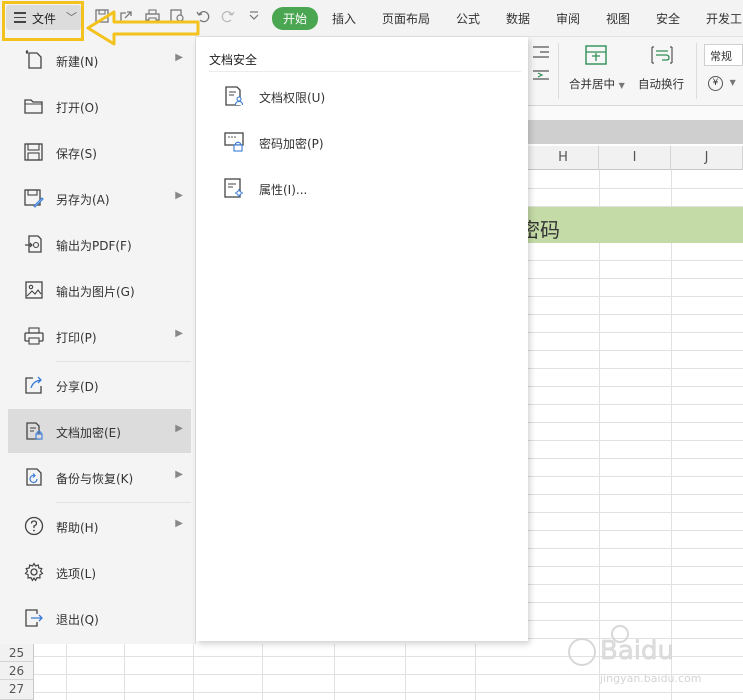 This screenshot has height=700, width=743. I want to click on tab-security: 安全, so click(668, 18).